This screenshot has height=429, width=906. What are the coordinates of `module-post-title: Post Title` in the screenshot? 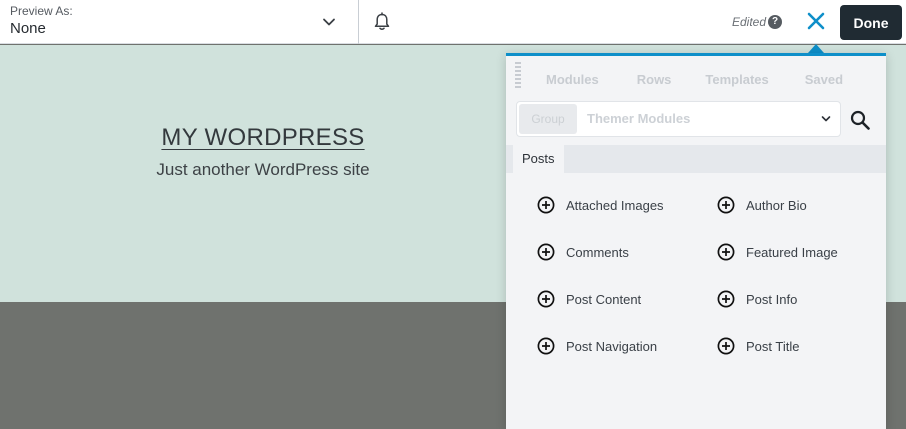 It's located at (797, 346).